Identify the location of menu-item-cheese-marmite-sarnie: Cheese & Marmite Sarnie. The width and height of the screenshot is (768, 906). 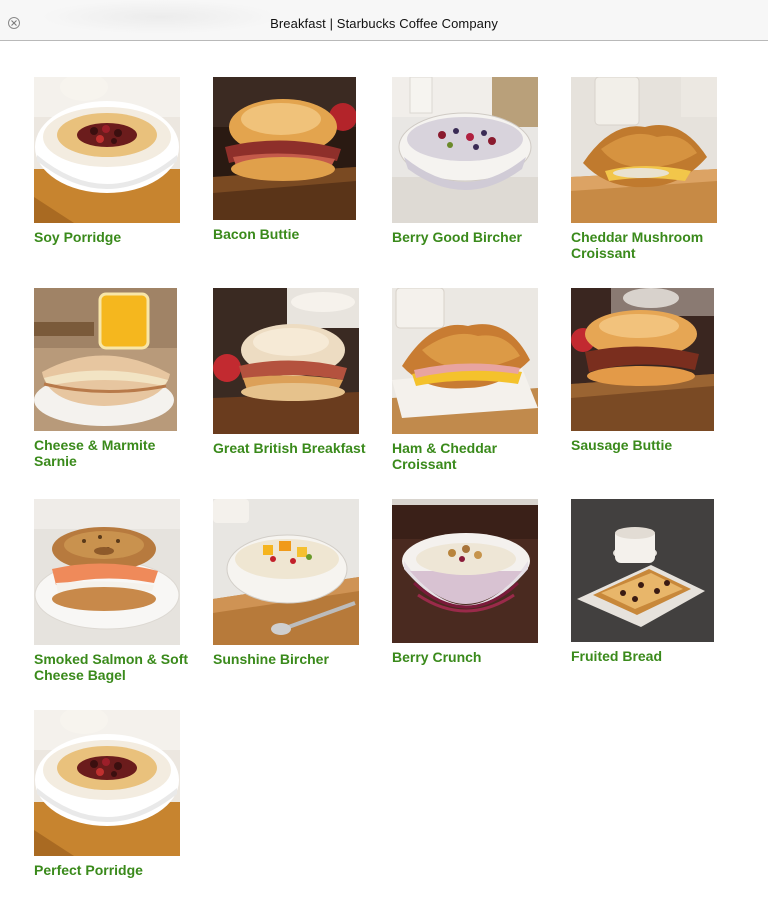
(116, 378).